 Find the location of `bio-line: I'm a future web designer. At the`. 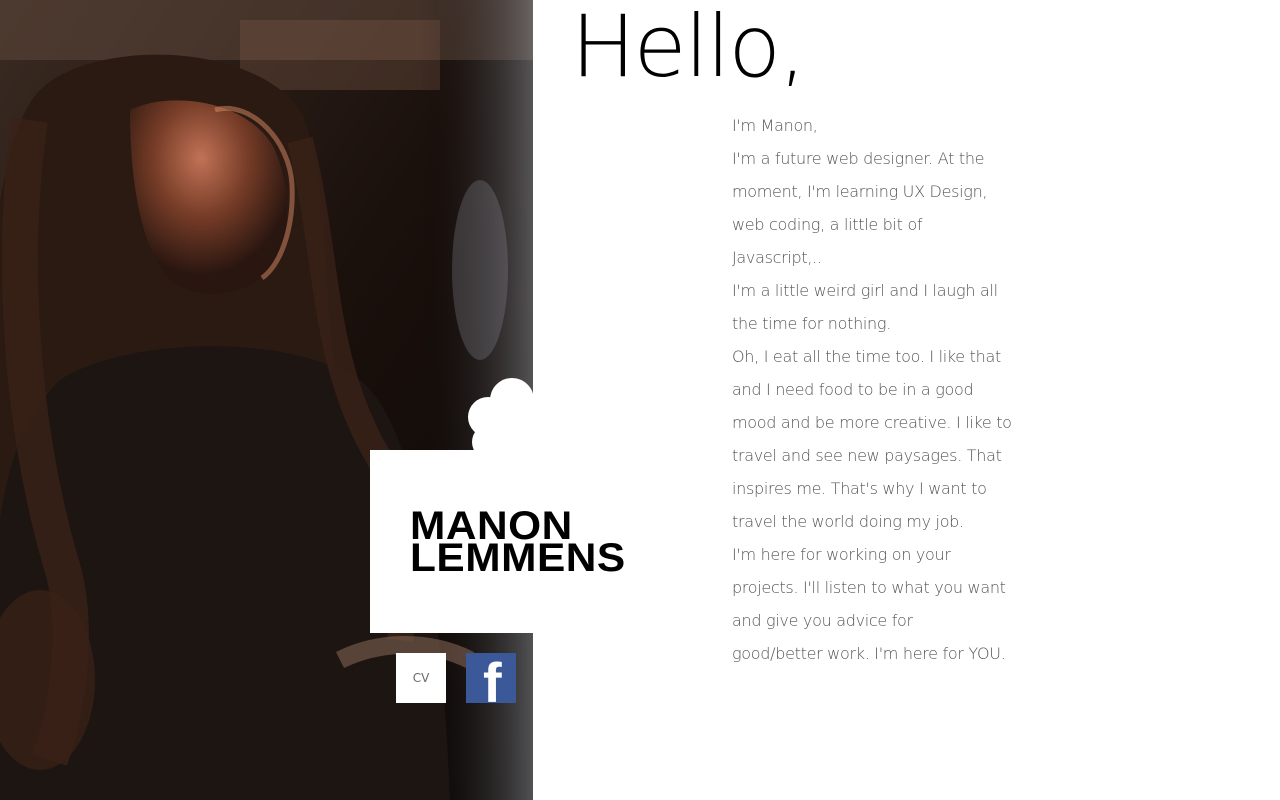

bio-line: I'm a future web designer. At the is located at coordinates (858, 158).